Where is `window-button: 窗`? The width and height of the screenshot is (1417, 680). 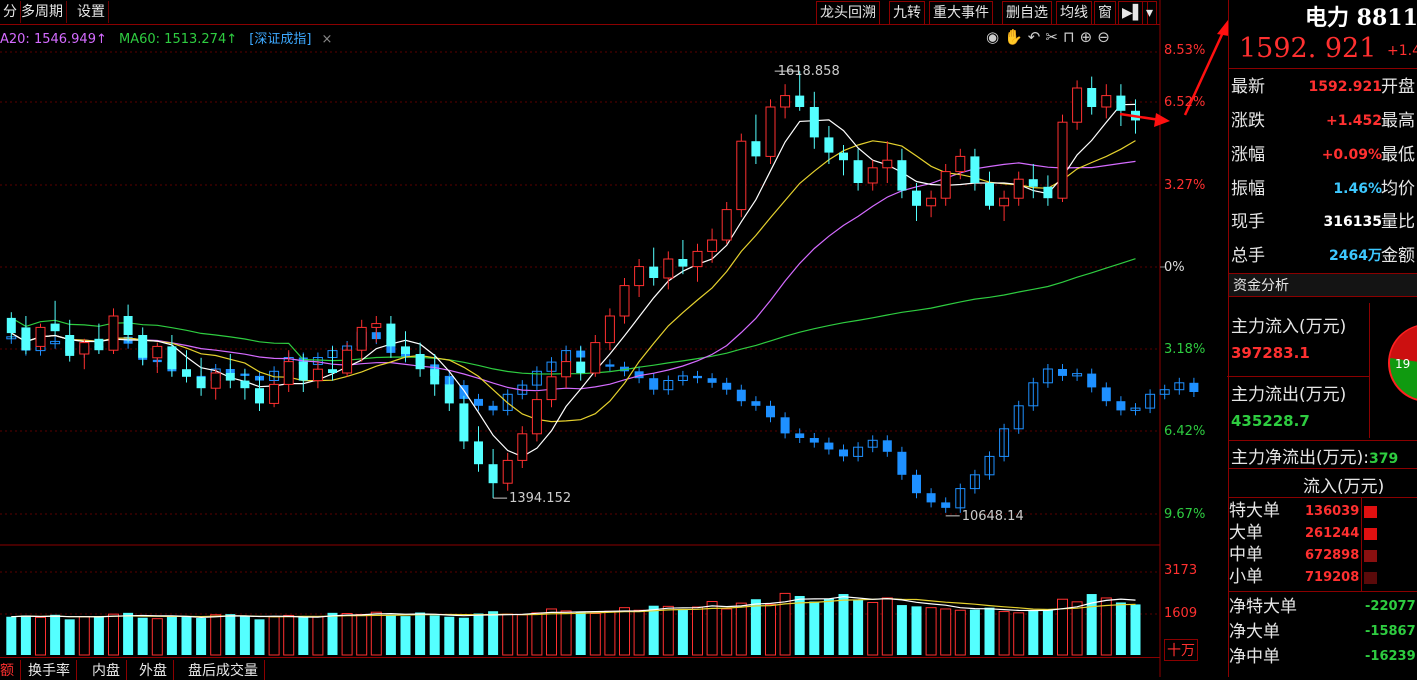 window-button: 窗 is located at coordinates (1105, 13).